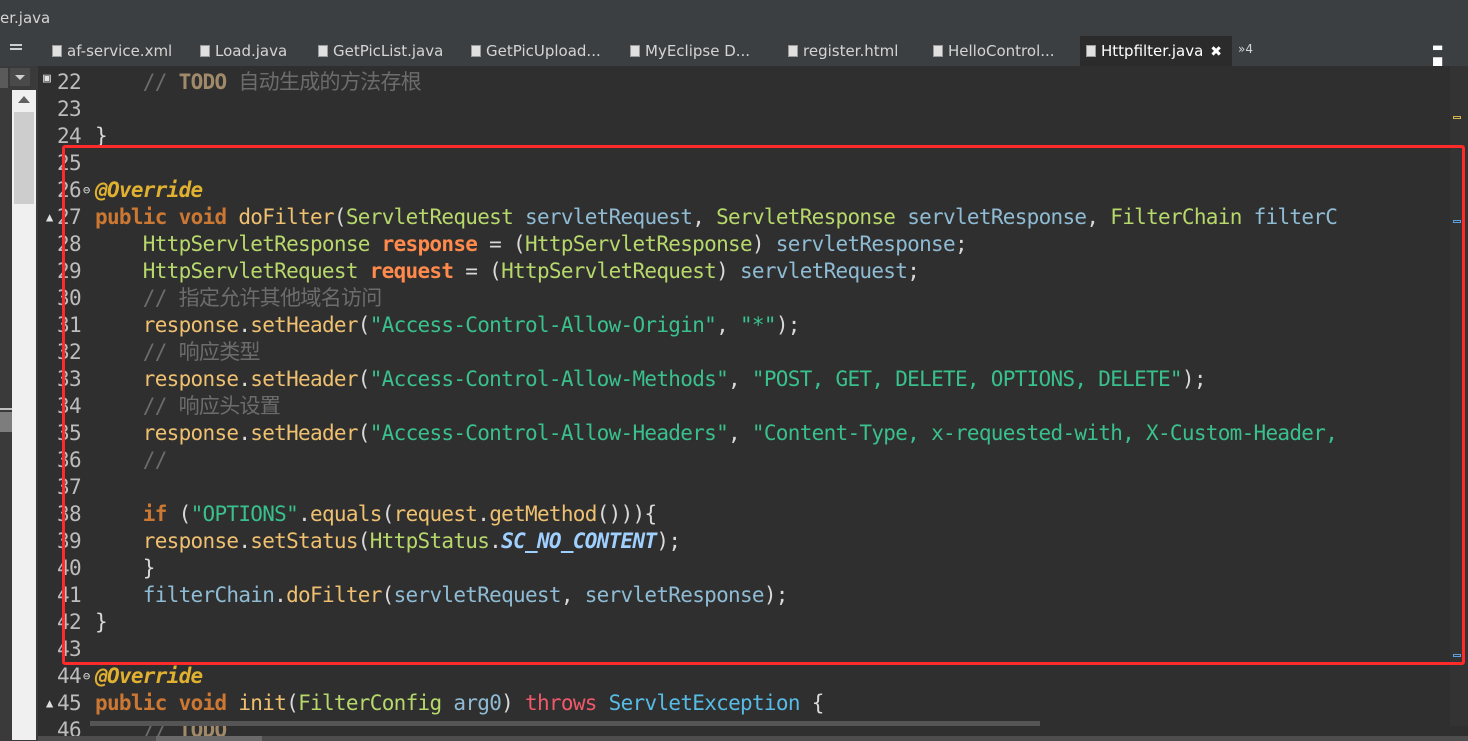  What do you see at coordinates (69, 109) in the screenshot?
I see `line-number: 23` at bounding box center [69, 109].